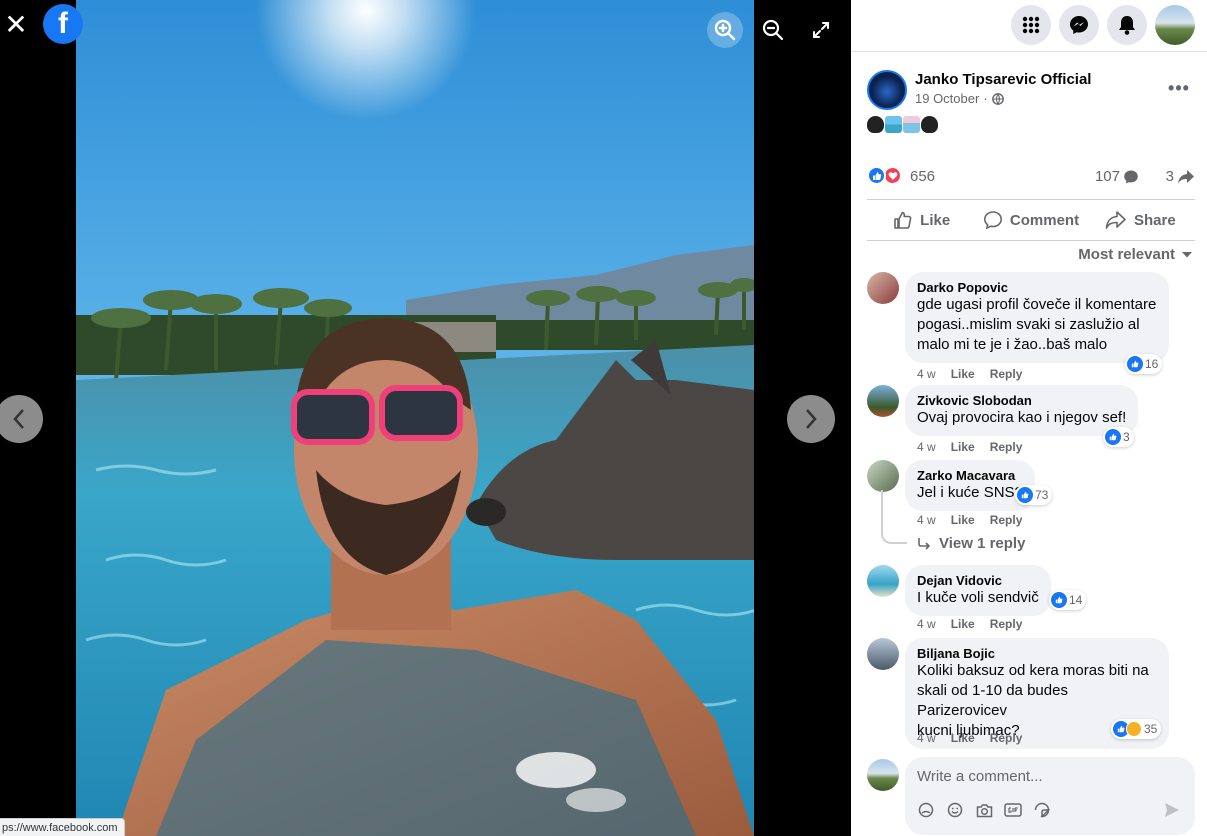 This screenshot has width=1207, height=836. What do you see at coordinates (1031, 177) in the screenshot?
I see `post-stats: 656 107 3` at bounding box center [1031, 177].